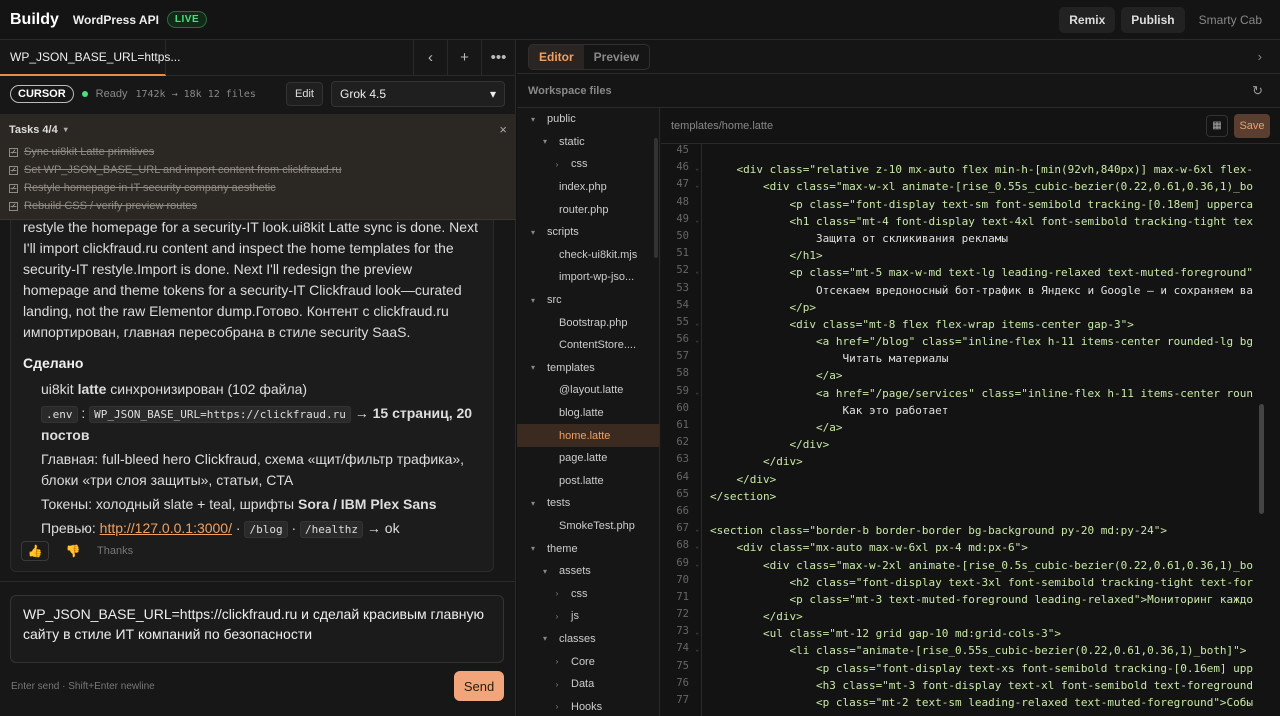  I want to click on line-number-text: 59, so click(682, 390).